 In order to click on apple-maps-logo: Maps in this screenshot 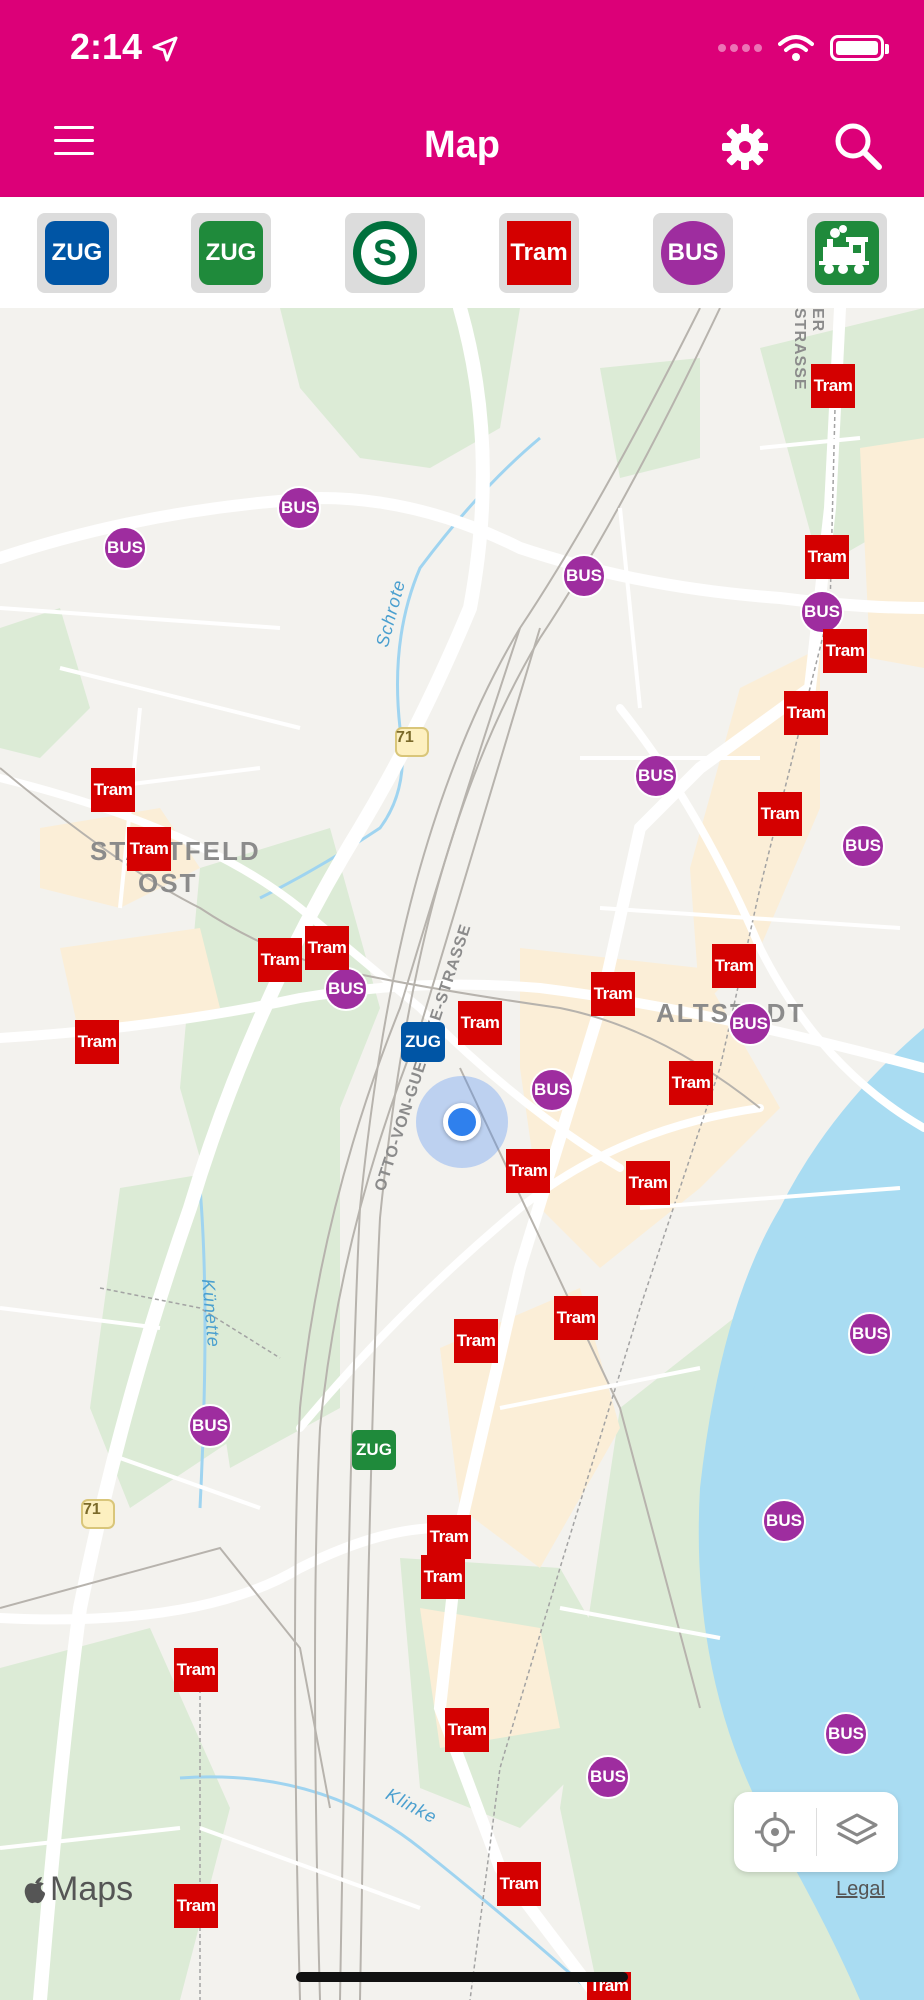, I will do `click(77, 1889)`.